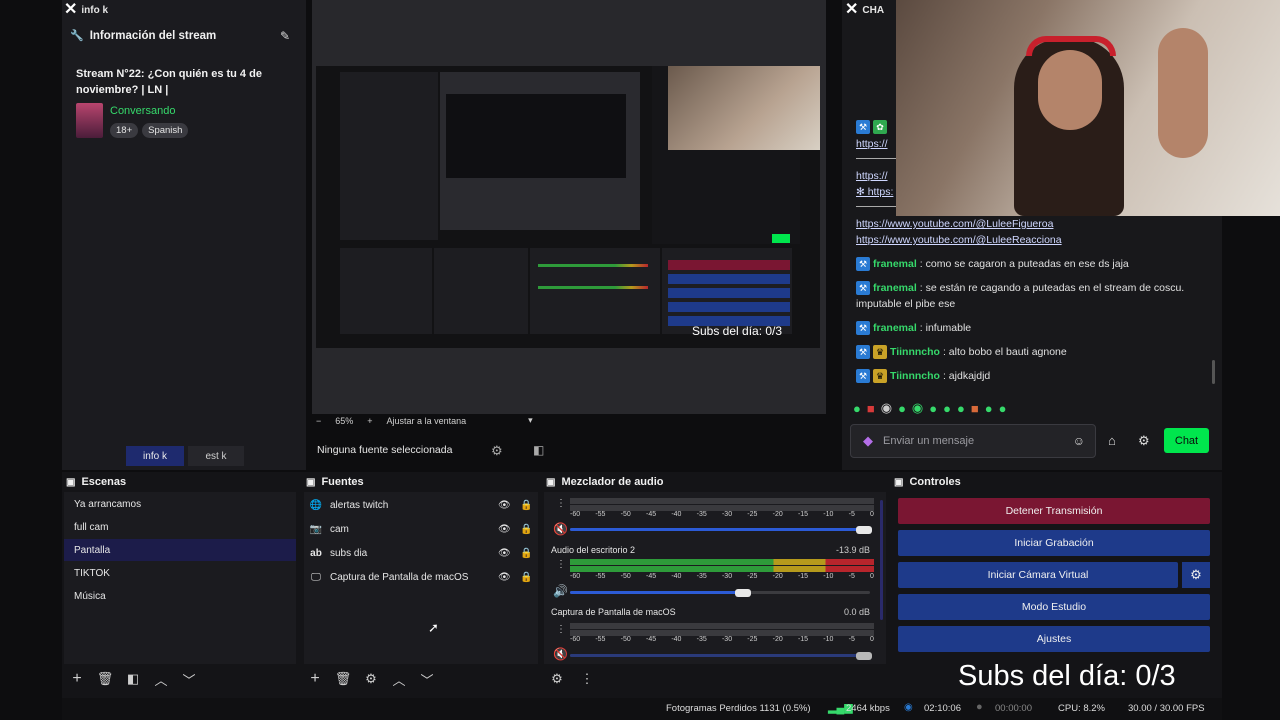  Describe the element at coordinates (1054, 543) in the screenshot. I see `start-recording-button: Iniciar Grabación` at that location.